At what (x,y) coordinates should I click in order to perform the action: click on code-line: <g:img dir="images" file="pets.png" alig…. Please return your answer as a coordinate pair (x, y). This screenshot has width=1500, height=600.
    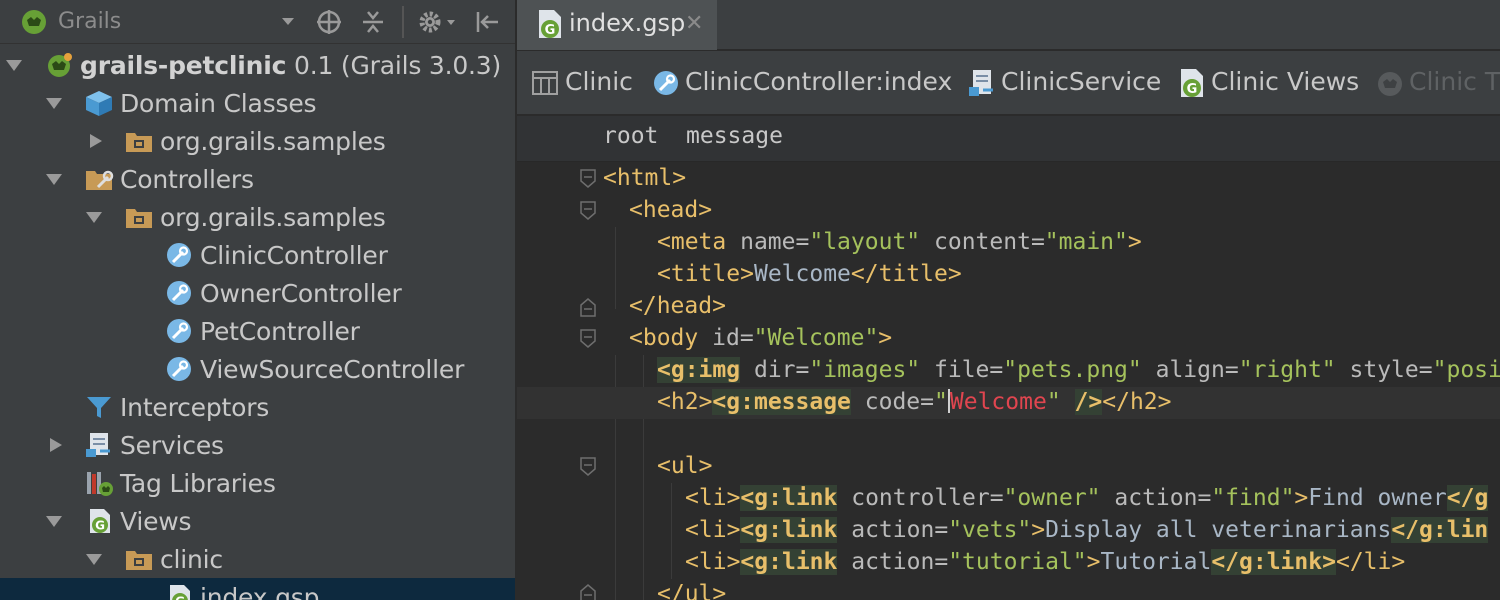
    Looking at the image, I should click on (1078, 370).